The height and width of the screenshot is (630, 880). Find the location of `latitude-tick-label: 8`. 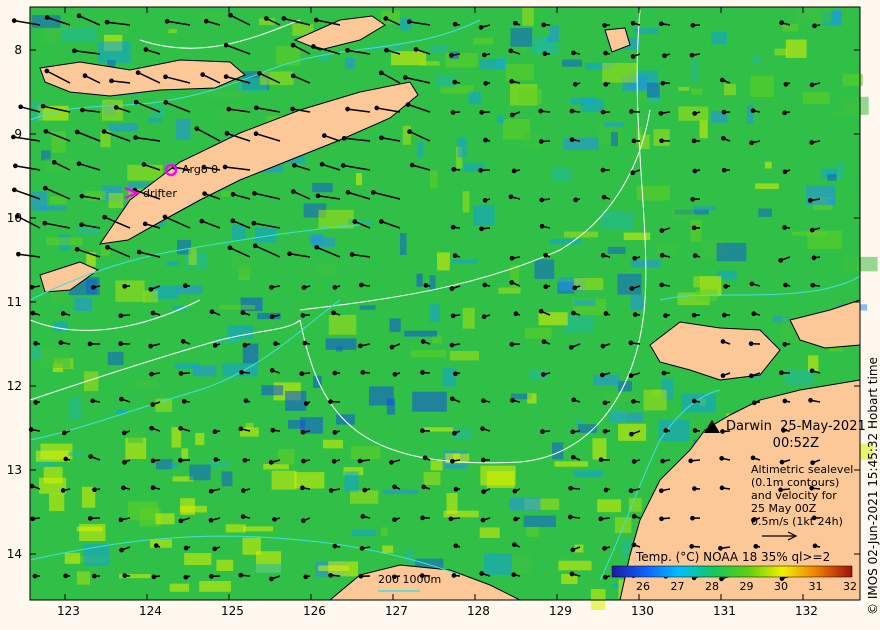

latitude-tick-label: 8 is located at coordinates (18, 50).